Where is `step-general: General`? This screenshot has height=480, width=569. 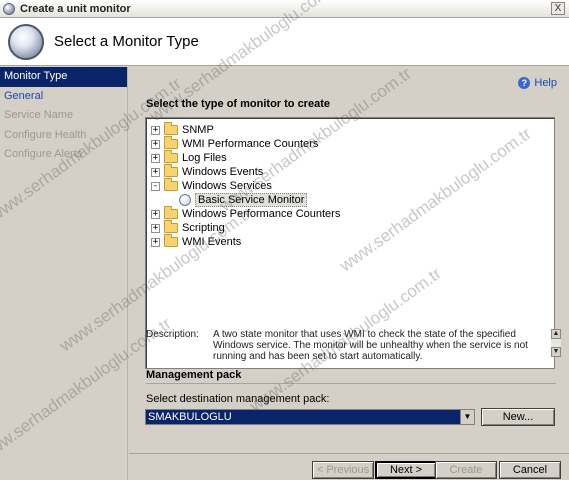 step-general: General is located at coordinates (63, 97).